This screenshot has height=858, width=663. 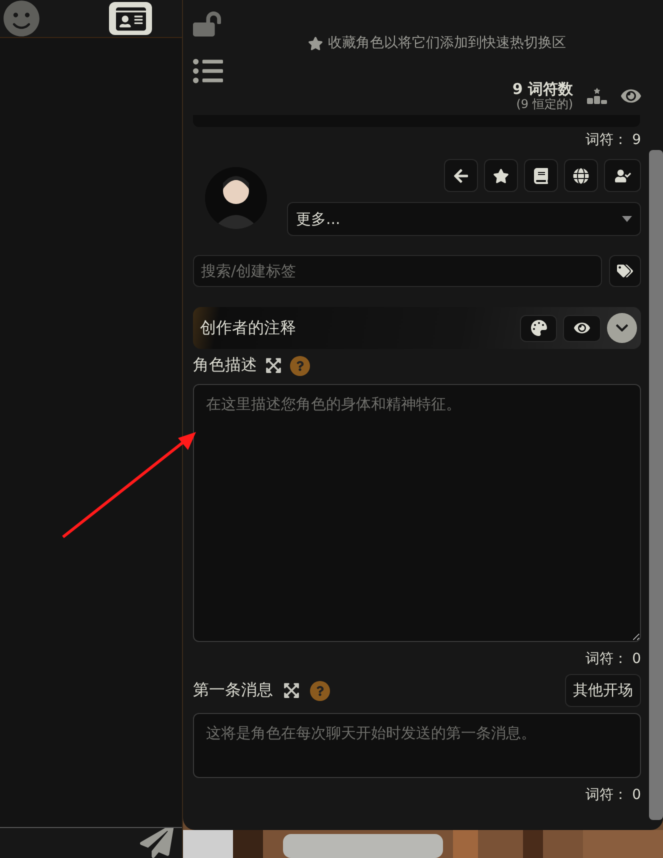 I want to click on list-icon, so click(x=208, y=71).